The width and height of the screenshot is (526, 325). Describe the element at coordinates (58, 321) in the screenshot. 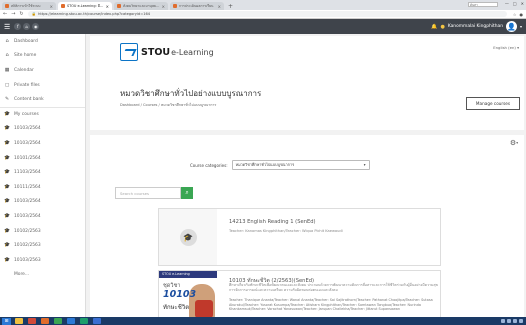

I see `chrome-icon` at that location.